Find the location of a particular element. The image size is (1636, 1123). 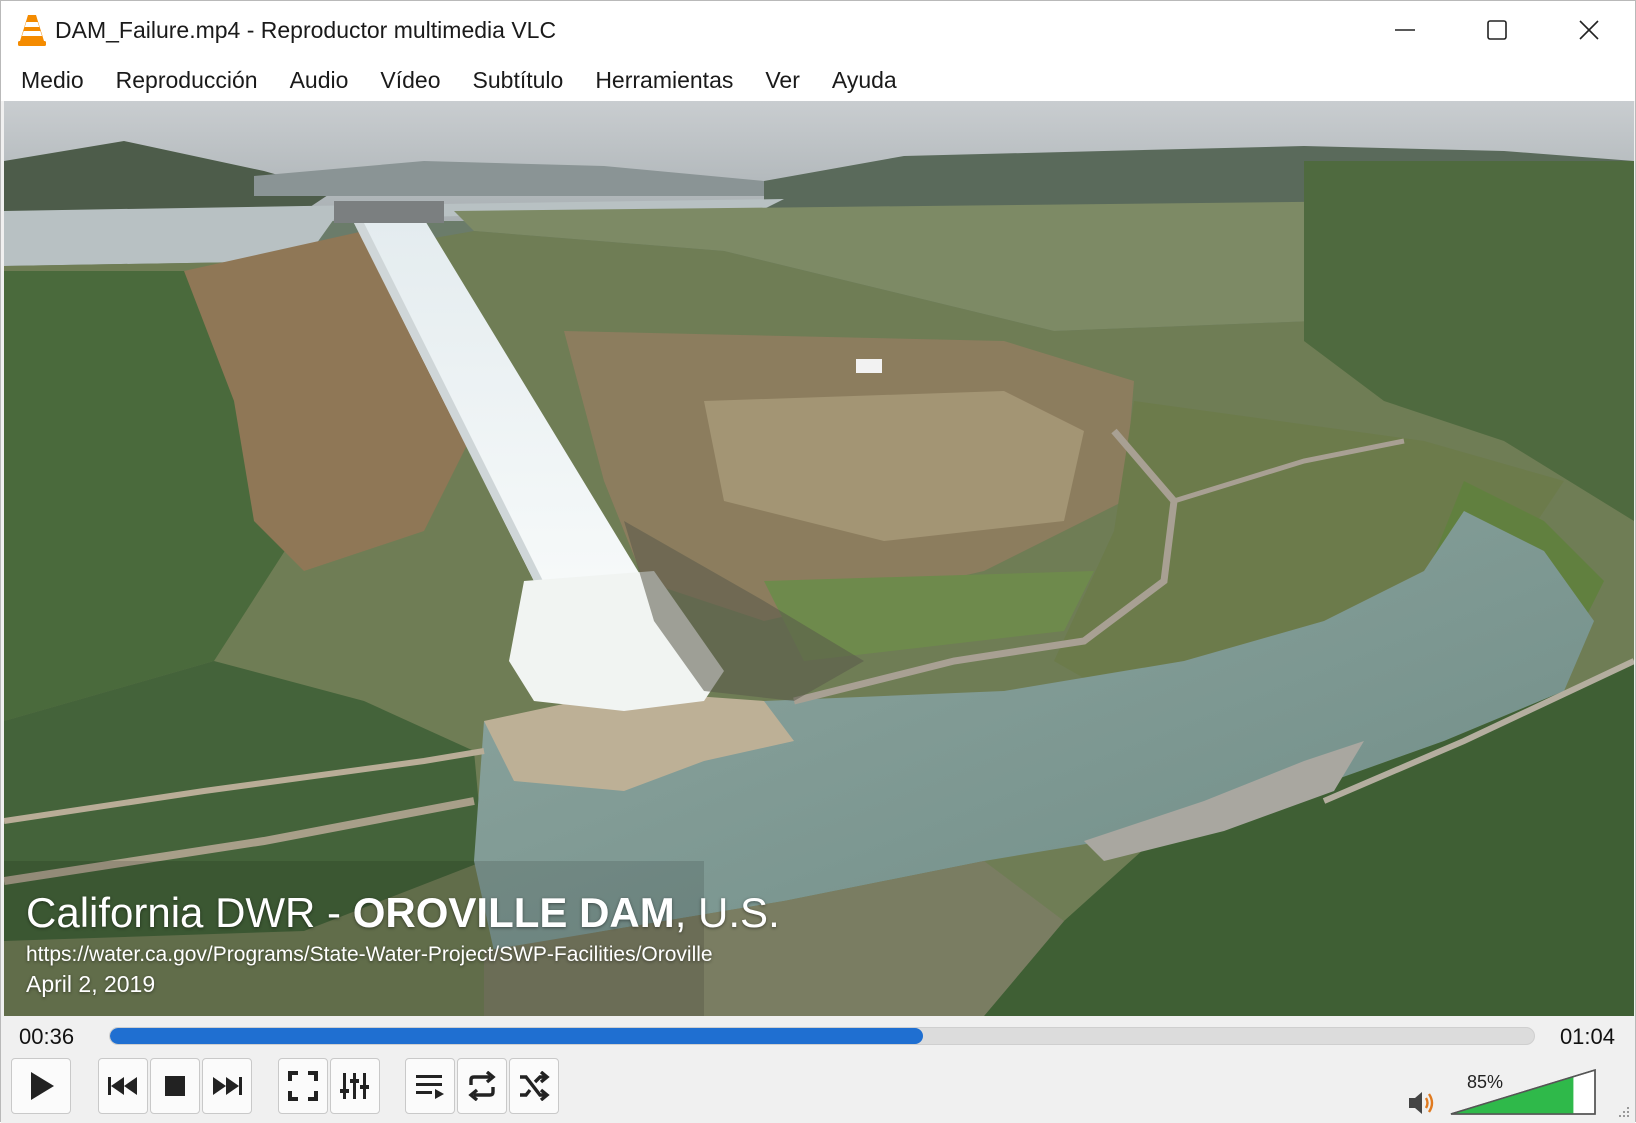

mute-button is located at coordinates (1422, 1103).